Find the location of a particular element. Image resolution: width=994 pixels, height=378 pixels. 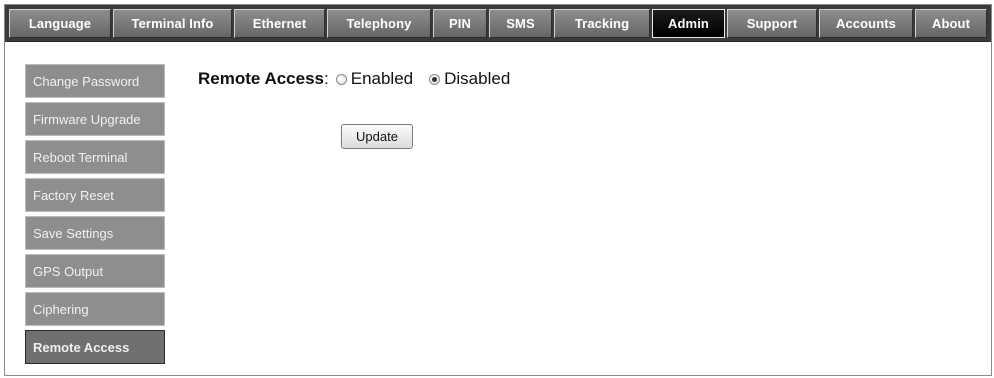

tab-about: About is located at coordinates (951, 23).